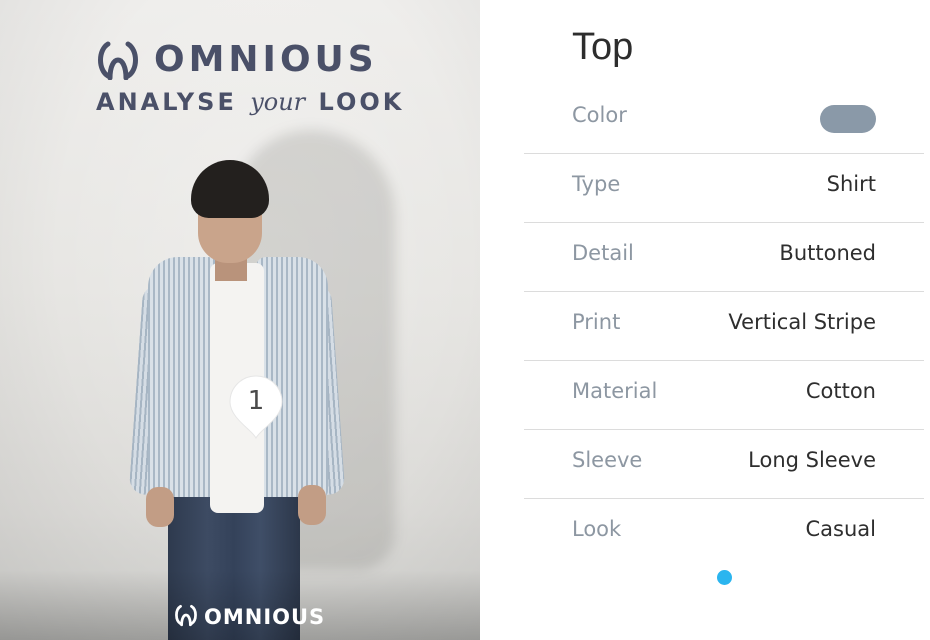 The width and height of the screenshot is (930, 640). What do you see at coordinates (166, 102) in the screenshot?
I see `tagline-analyse: ANALYSE` at bounding box center [166, 102].